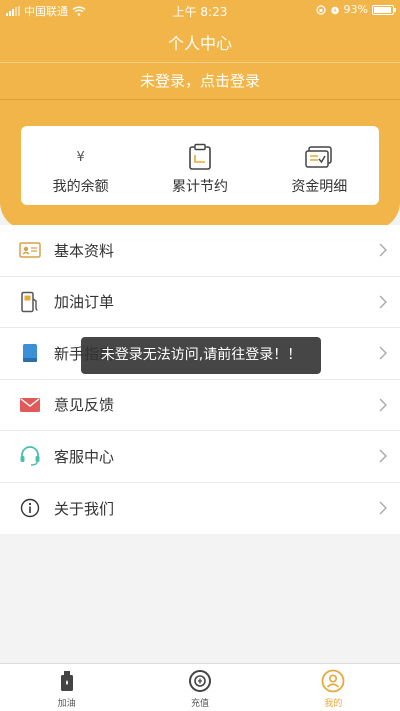  What do you see at coordinates (30, 250) in the screenshot?
I see `id-card-icon` at bounding box center [30, 250].